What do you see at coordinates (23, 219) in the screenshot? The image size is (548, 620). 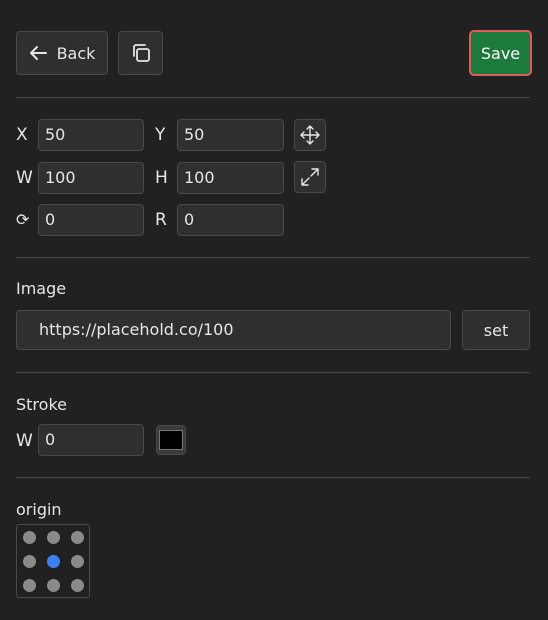 I see `rotate-icon: ⟳` at bounding box center [23, 219].